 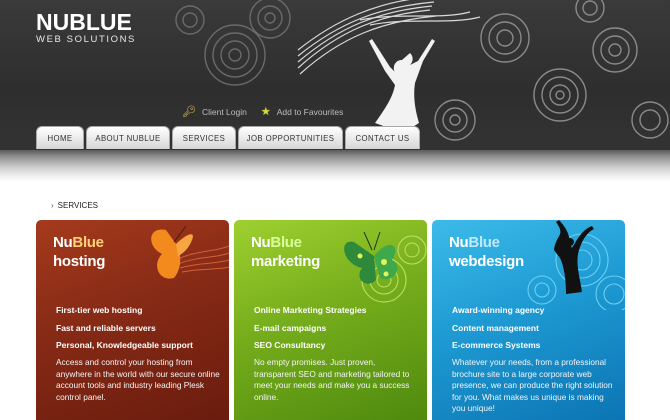 What do you see at coordinates (79, 252) in the screenshot?
I see `panel-title: NuBlue hosting` at bounding box center [79, 252].